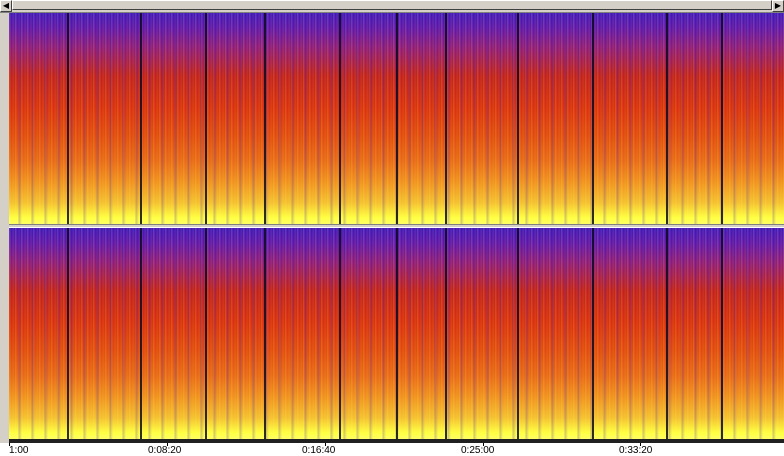  I want to click on time-label: 0:08:20, so click(165, 450).